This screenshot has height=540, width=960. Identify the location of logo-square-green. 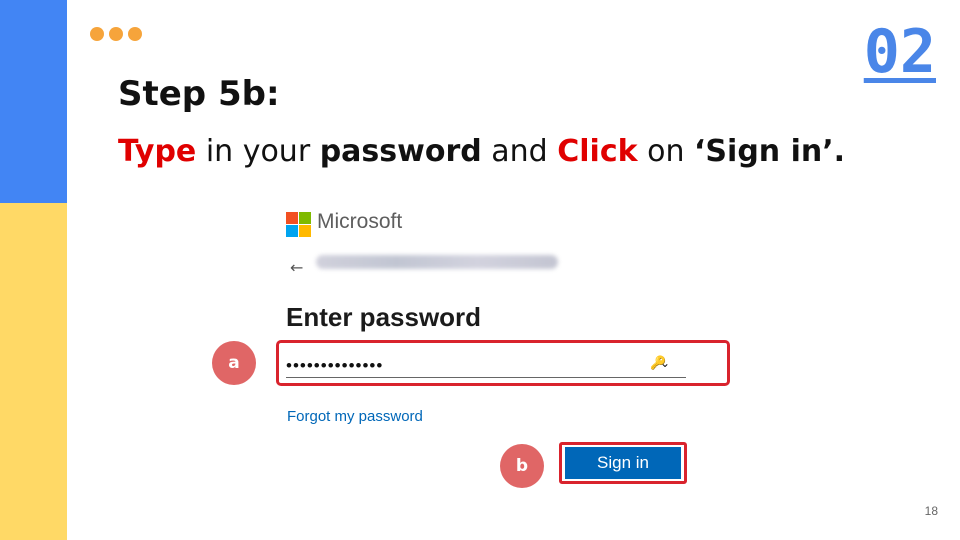
(305, 218).